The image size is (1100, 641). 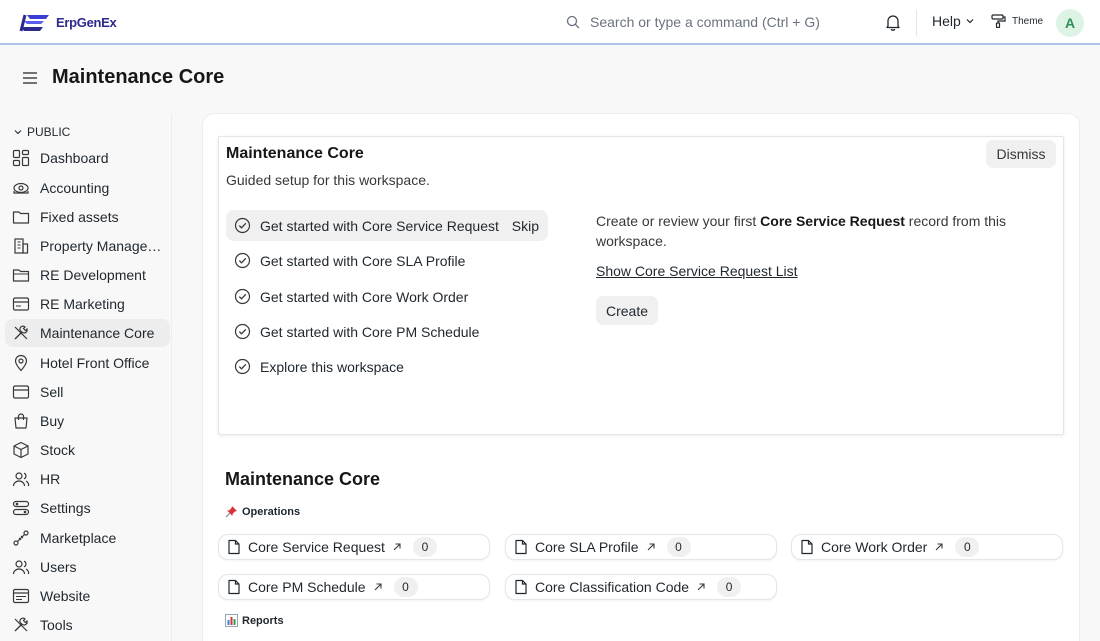 I want to click on bag-icon, so click(x=21, y=421).